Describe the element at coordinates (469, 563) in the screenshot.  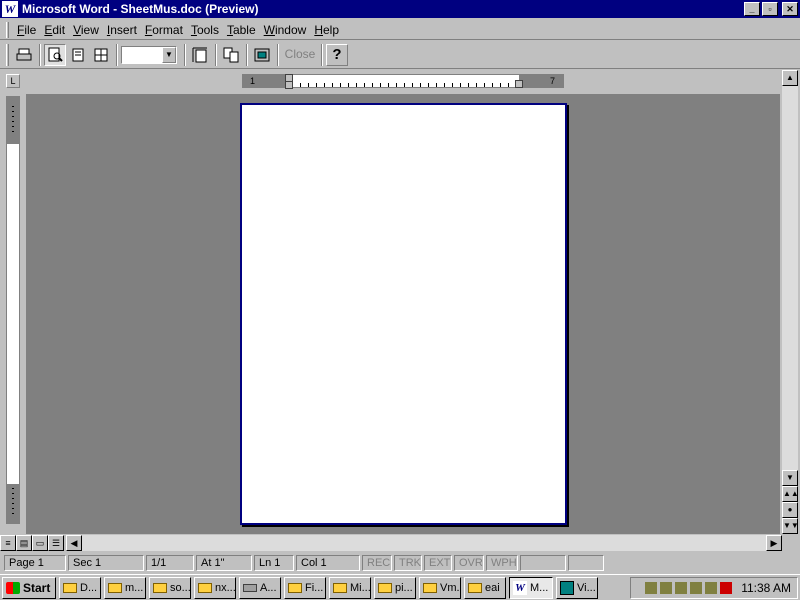
I see `status-ovr: OVR` at that location.